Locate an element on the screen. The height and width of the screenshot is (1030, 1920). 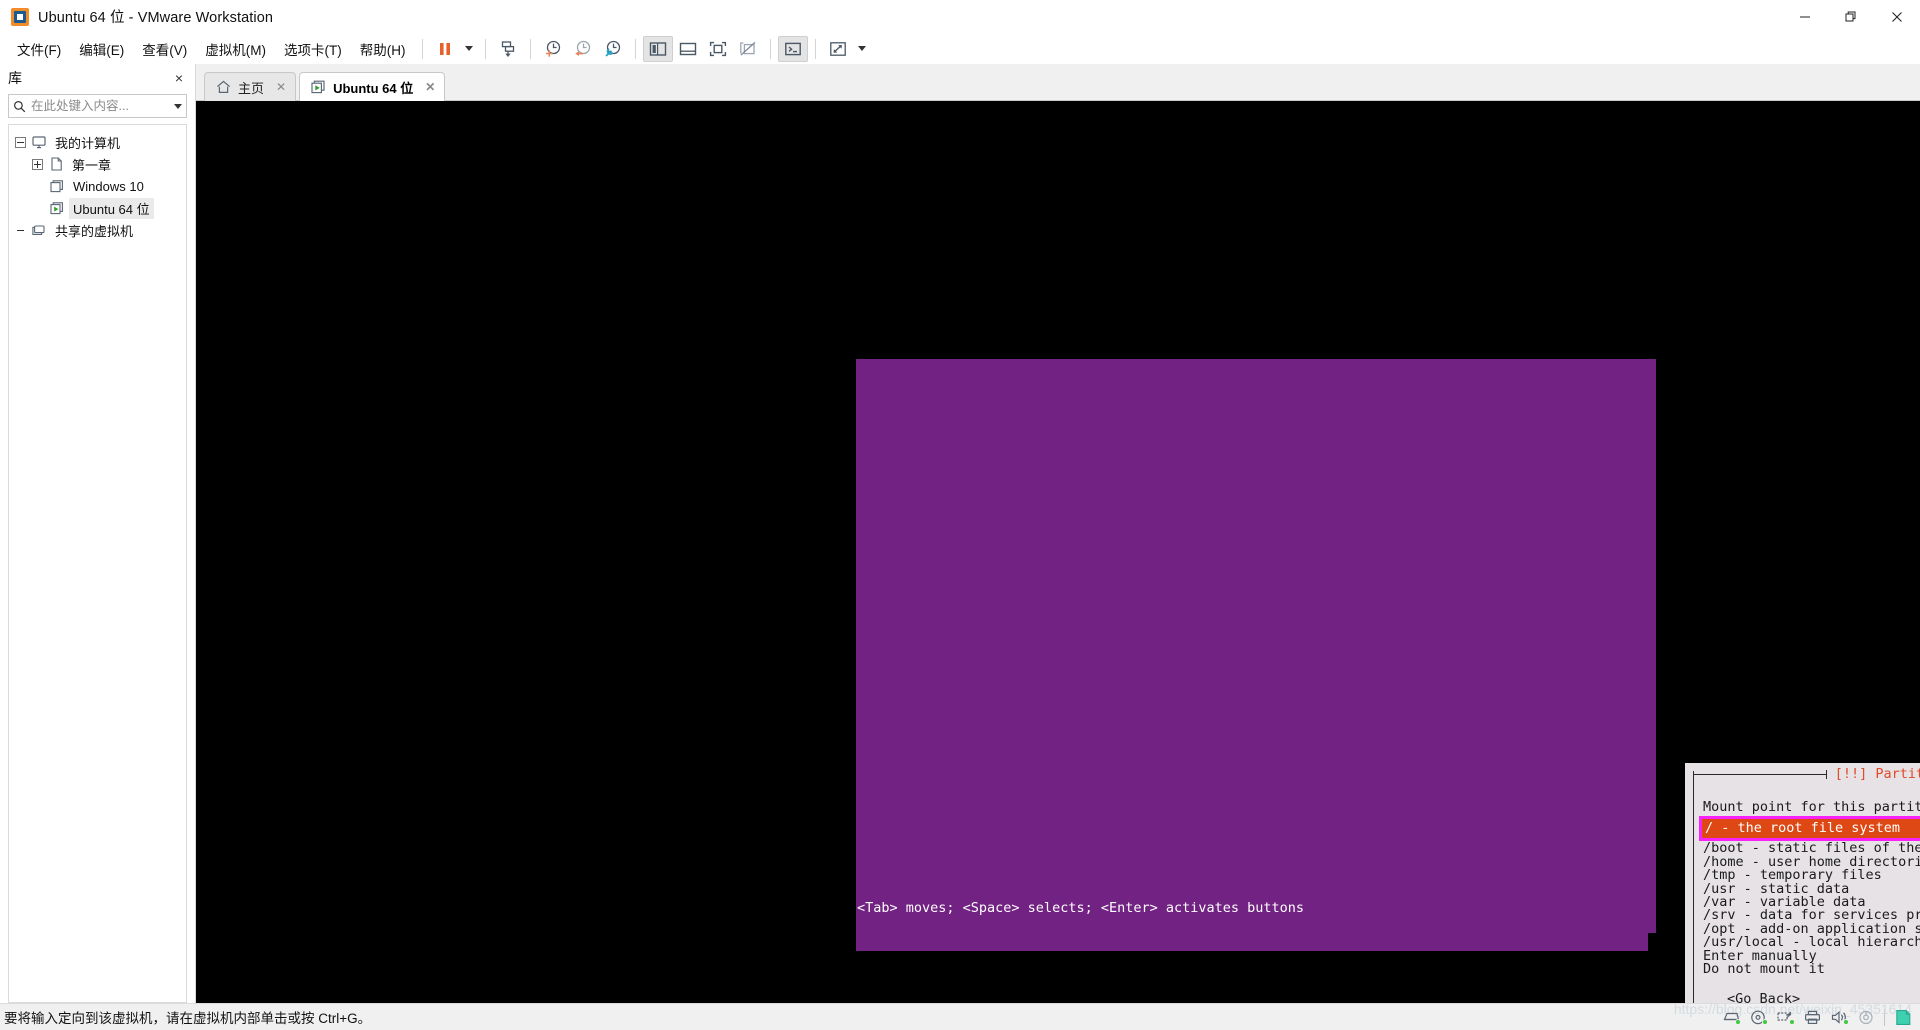
pause-button is located at coordinates (445, 49).